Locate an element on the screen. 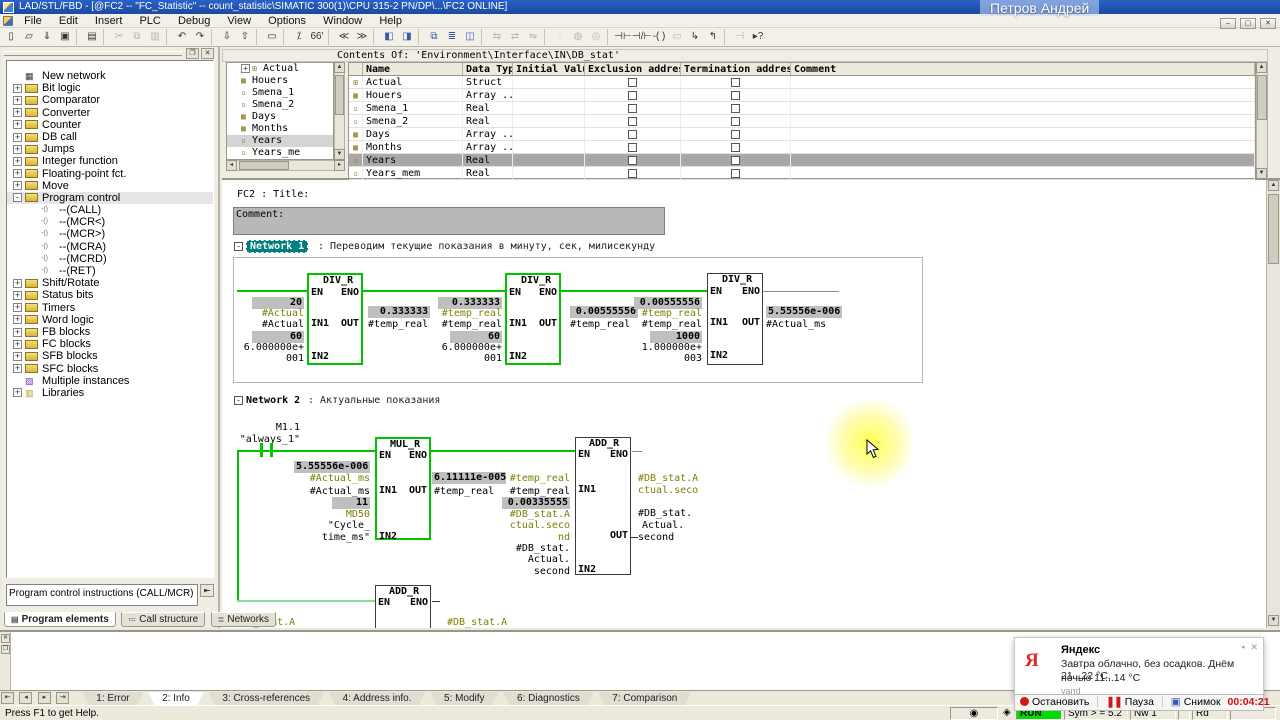 Image resolution: width=1280 pixels, height=720 pixels. tree-item-converter: + Converter is located at coordinates (110, 113).